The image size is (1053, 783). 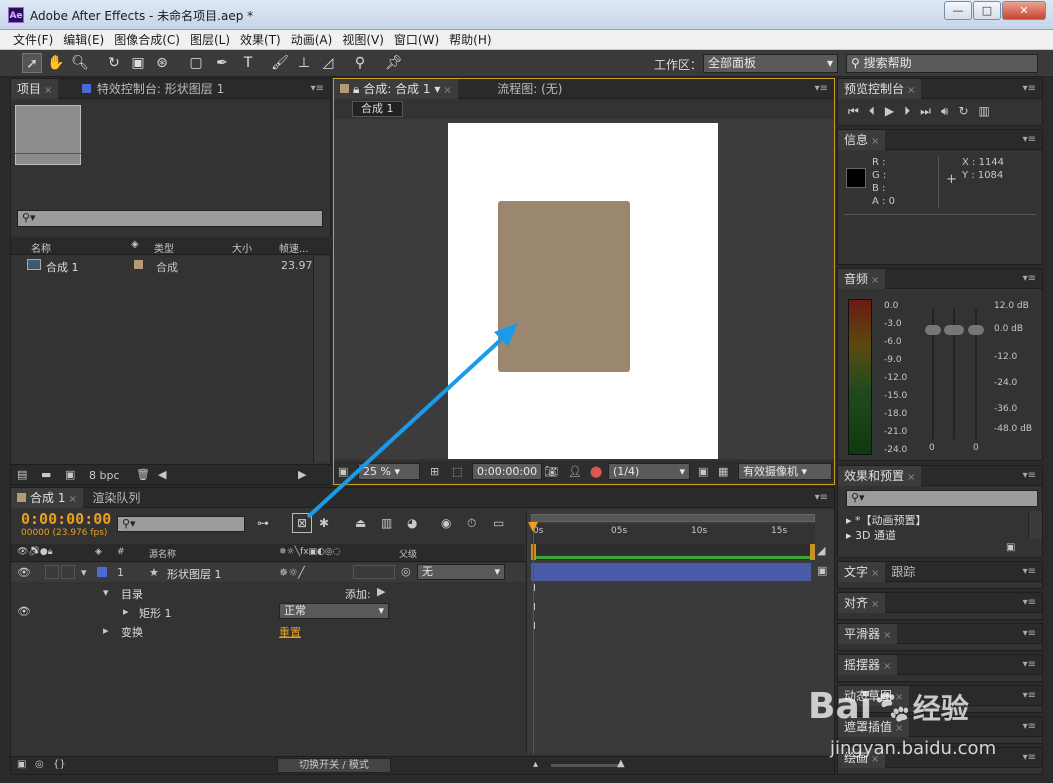 I want to click on tab-composition: 🔒︎ 合成: 合成 1 ▾ ×, so click(x=396, y=89).